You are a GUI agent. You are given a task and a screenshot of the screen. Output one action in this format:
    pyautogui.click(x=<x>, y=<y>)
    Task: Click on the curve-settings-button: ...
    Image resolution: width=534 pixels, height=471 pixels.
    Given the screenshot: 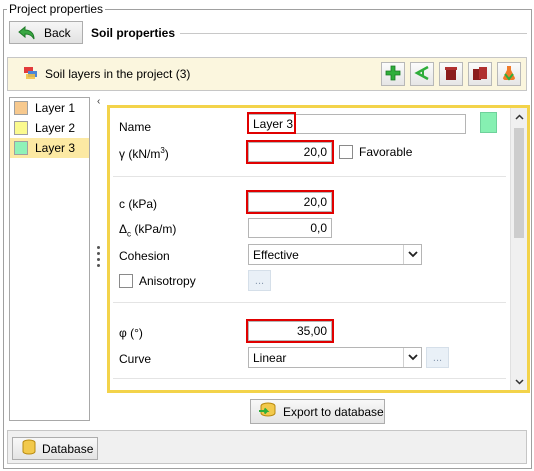 What is the action you would take?
    pyautogui.click(x=437, y=357)
    